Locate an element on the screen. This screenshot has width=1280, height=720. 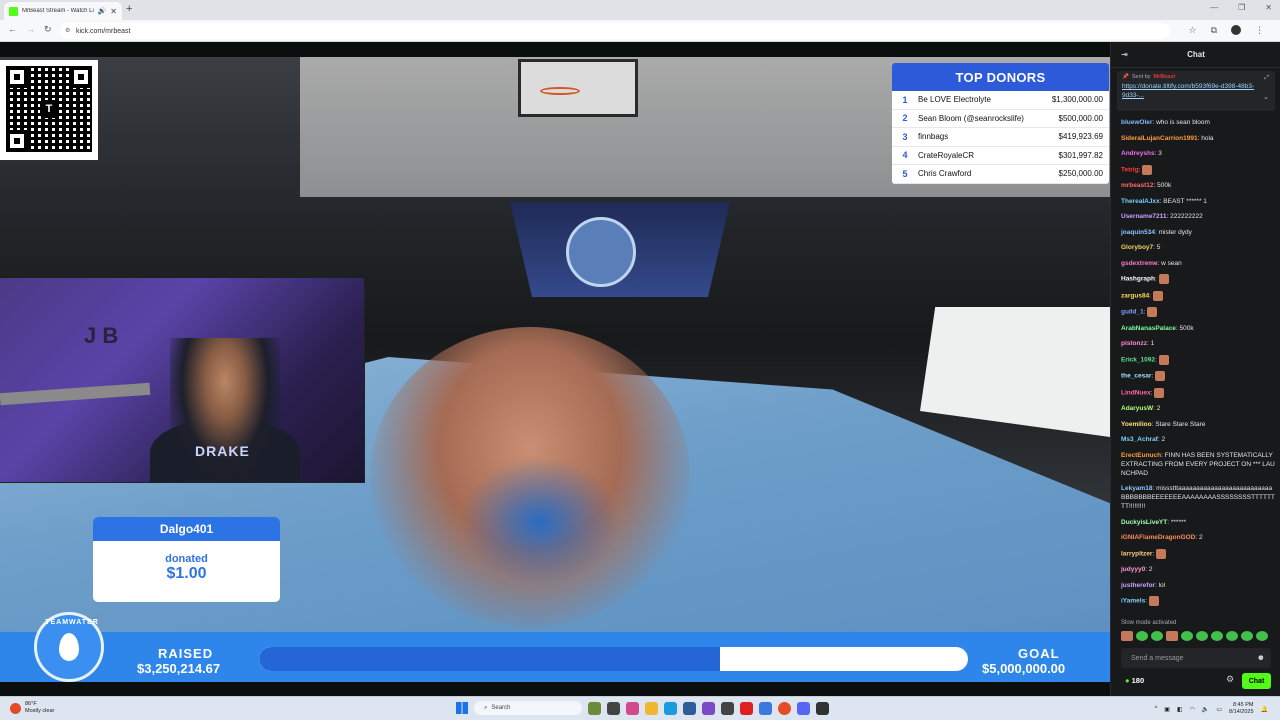
chevron-down-icon: ⌄ is located at coordinates (1266, 97).